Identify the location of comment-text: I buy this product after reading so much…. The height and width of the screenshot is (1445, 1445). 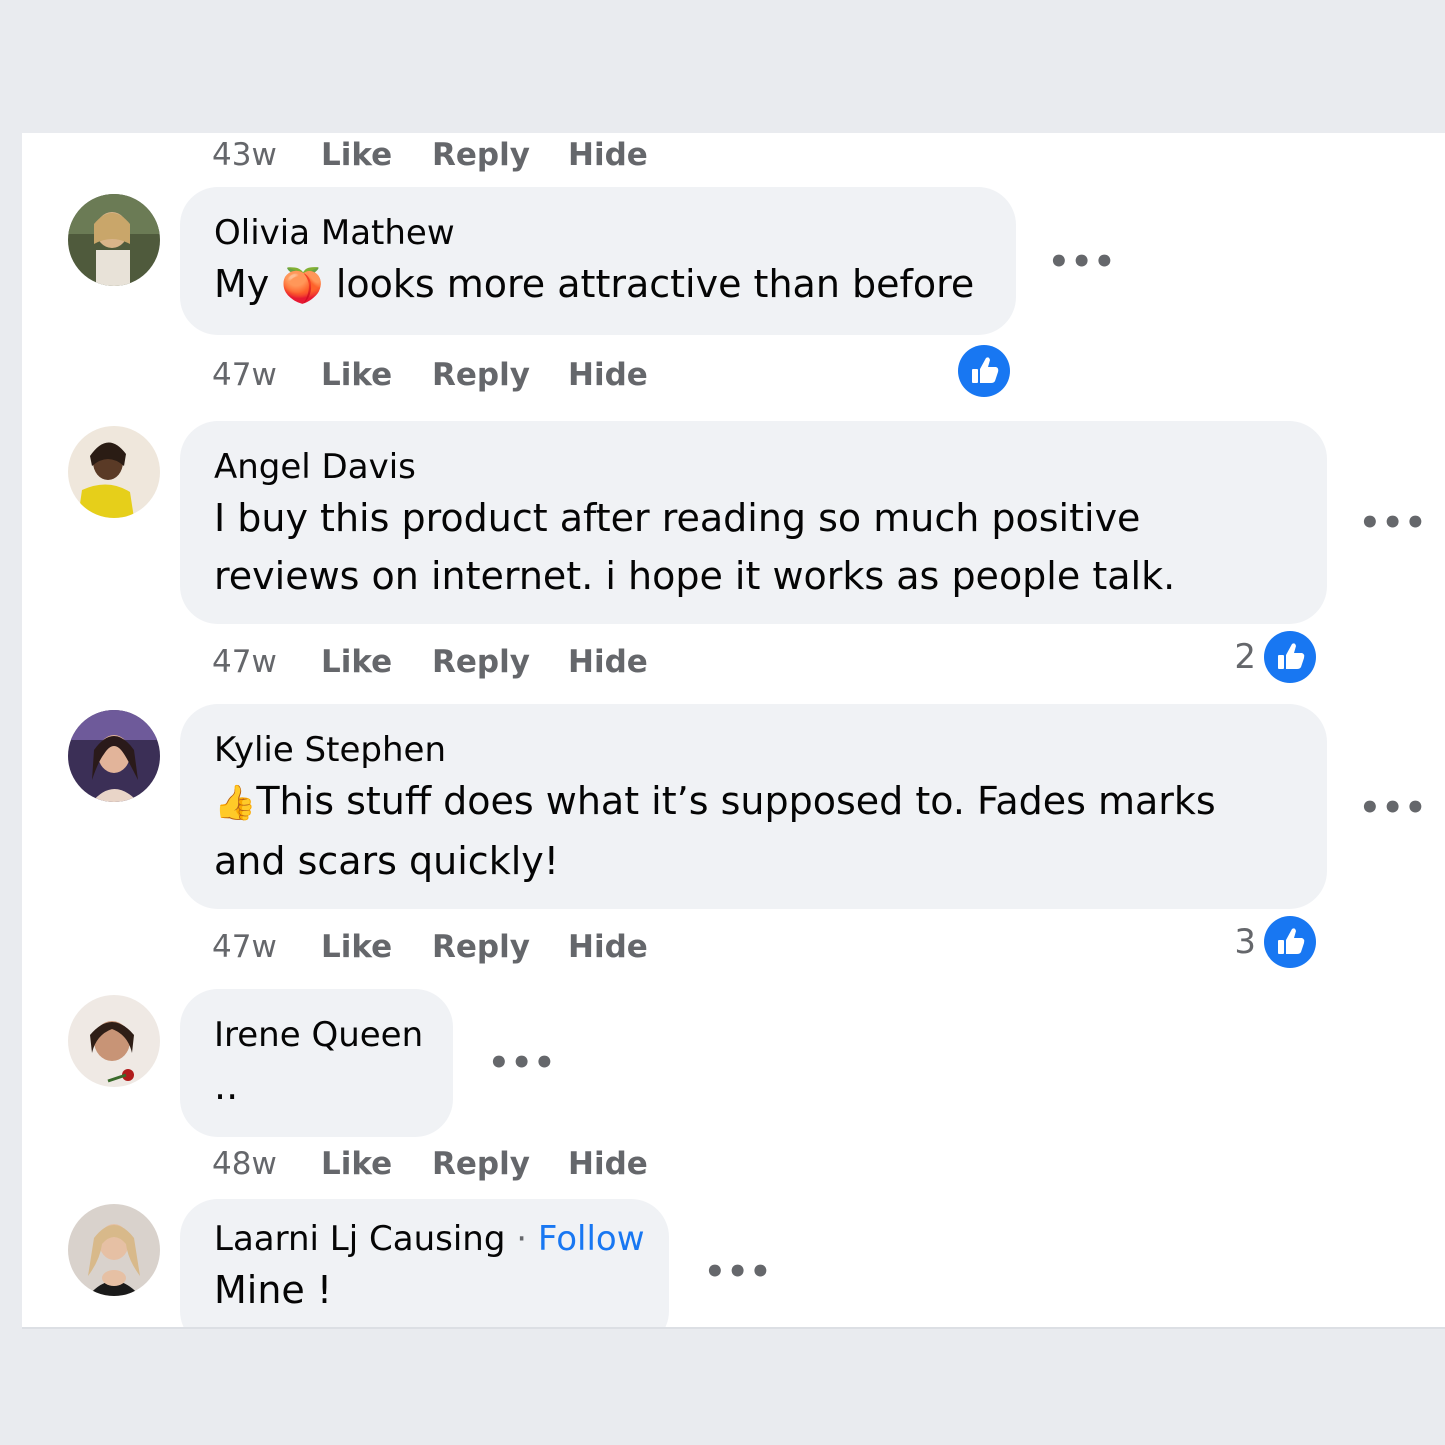
(695, 547).